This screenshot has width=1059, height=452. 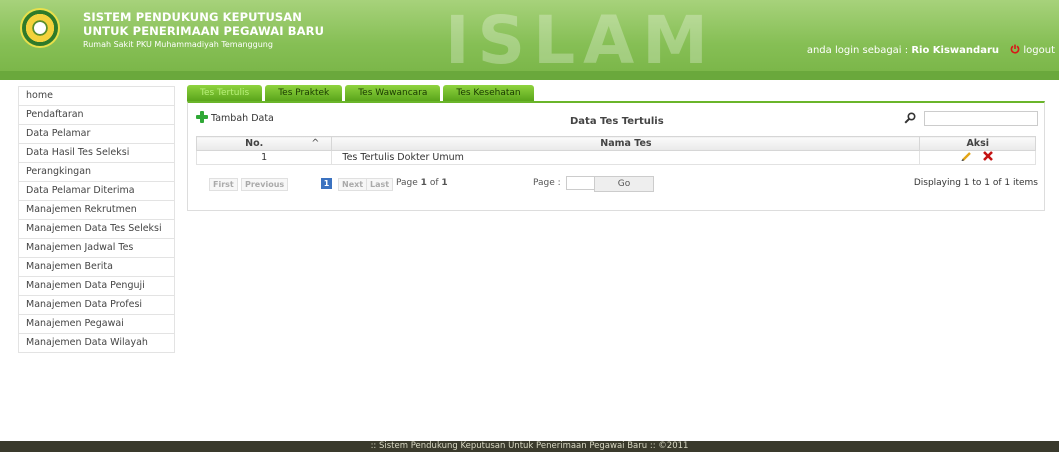 I want to click on login-prefix: anda login sebagai :, so click(x=857, y=50).